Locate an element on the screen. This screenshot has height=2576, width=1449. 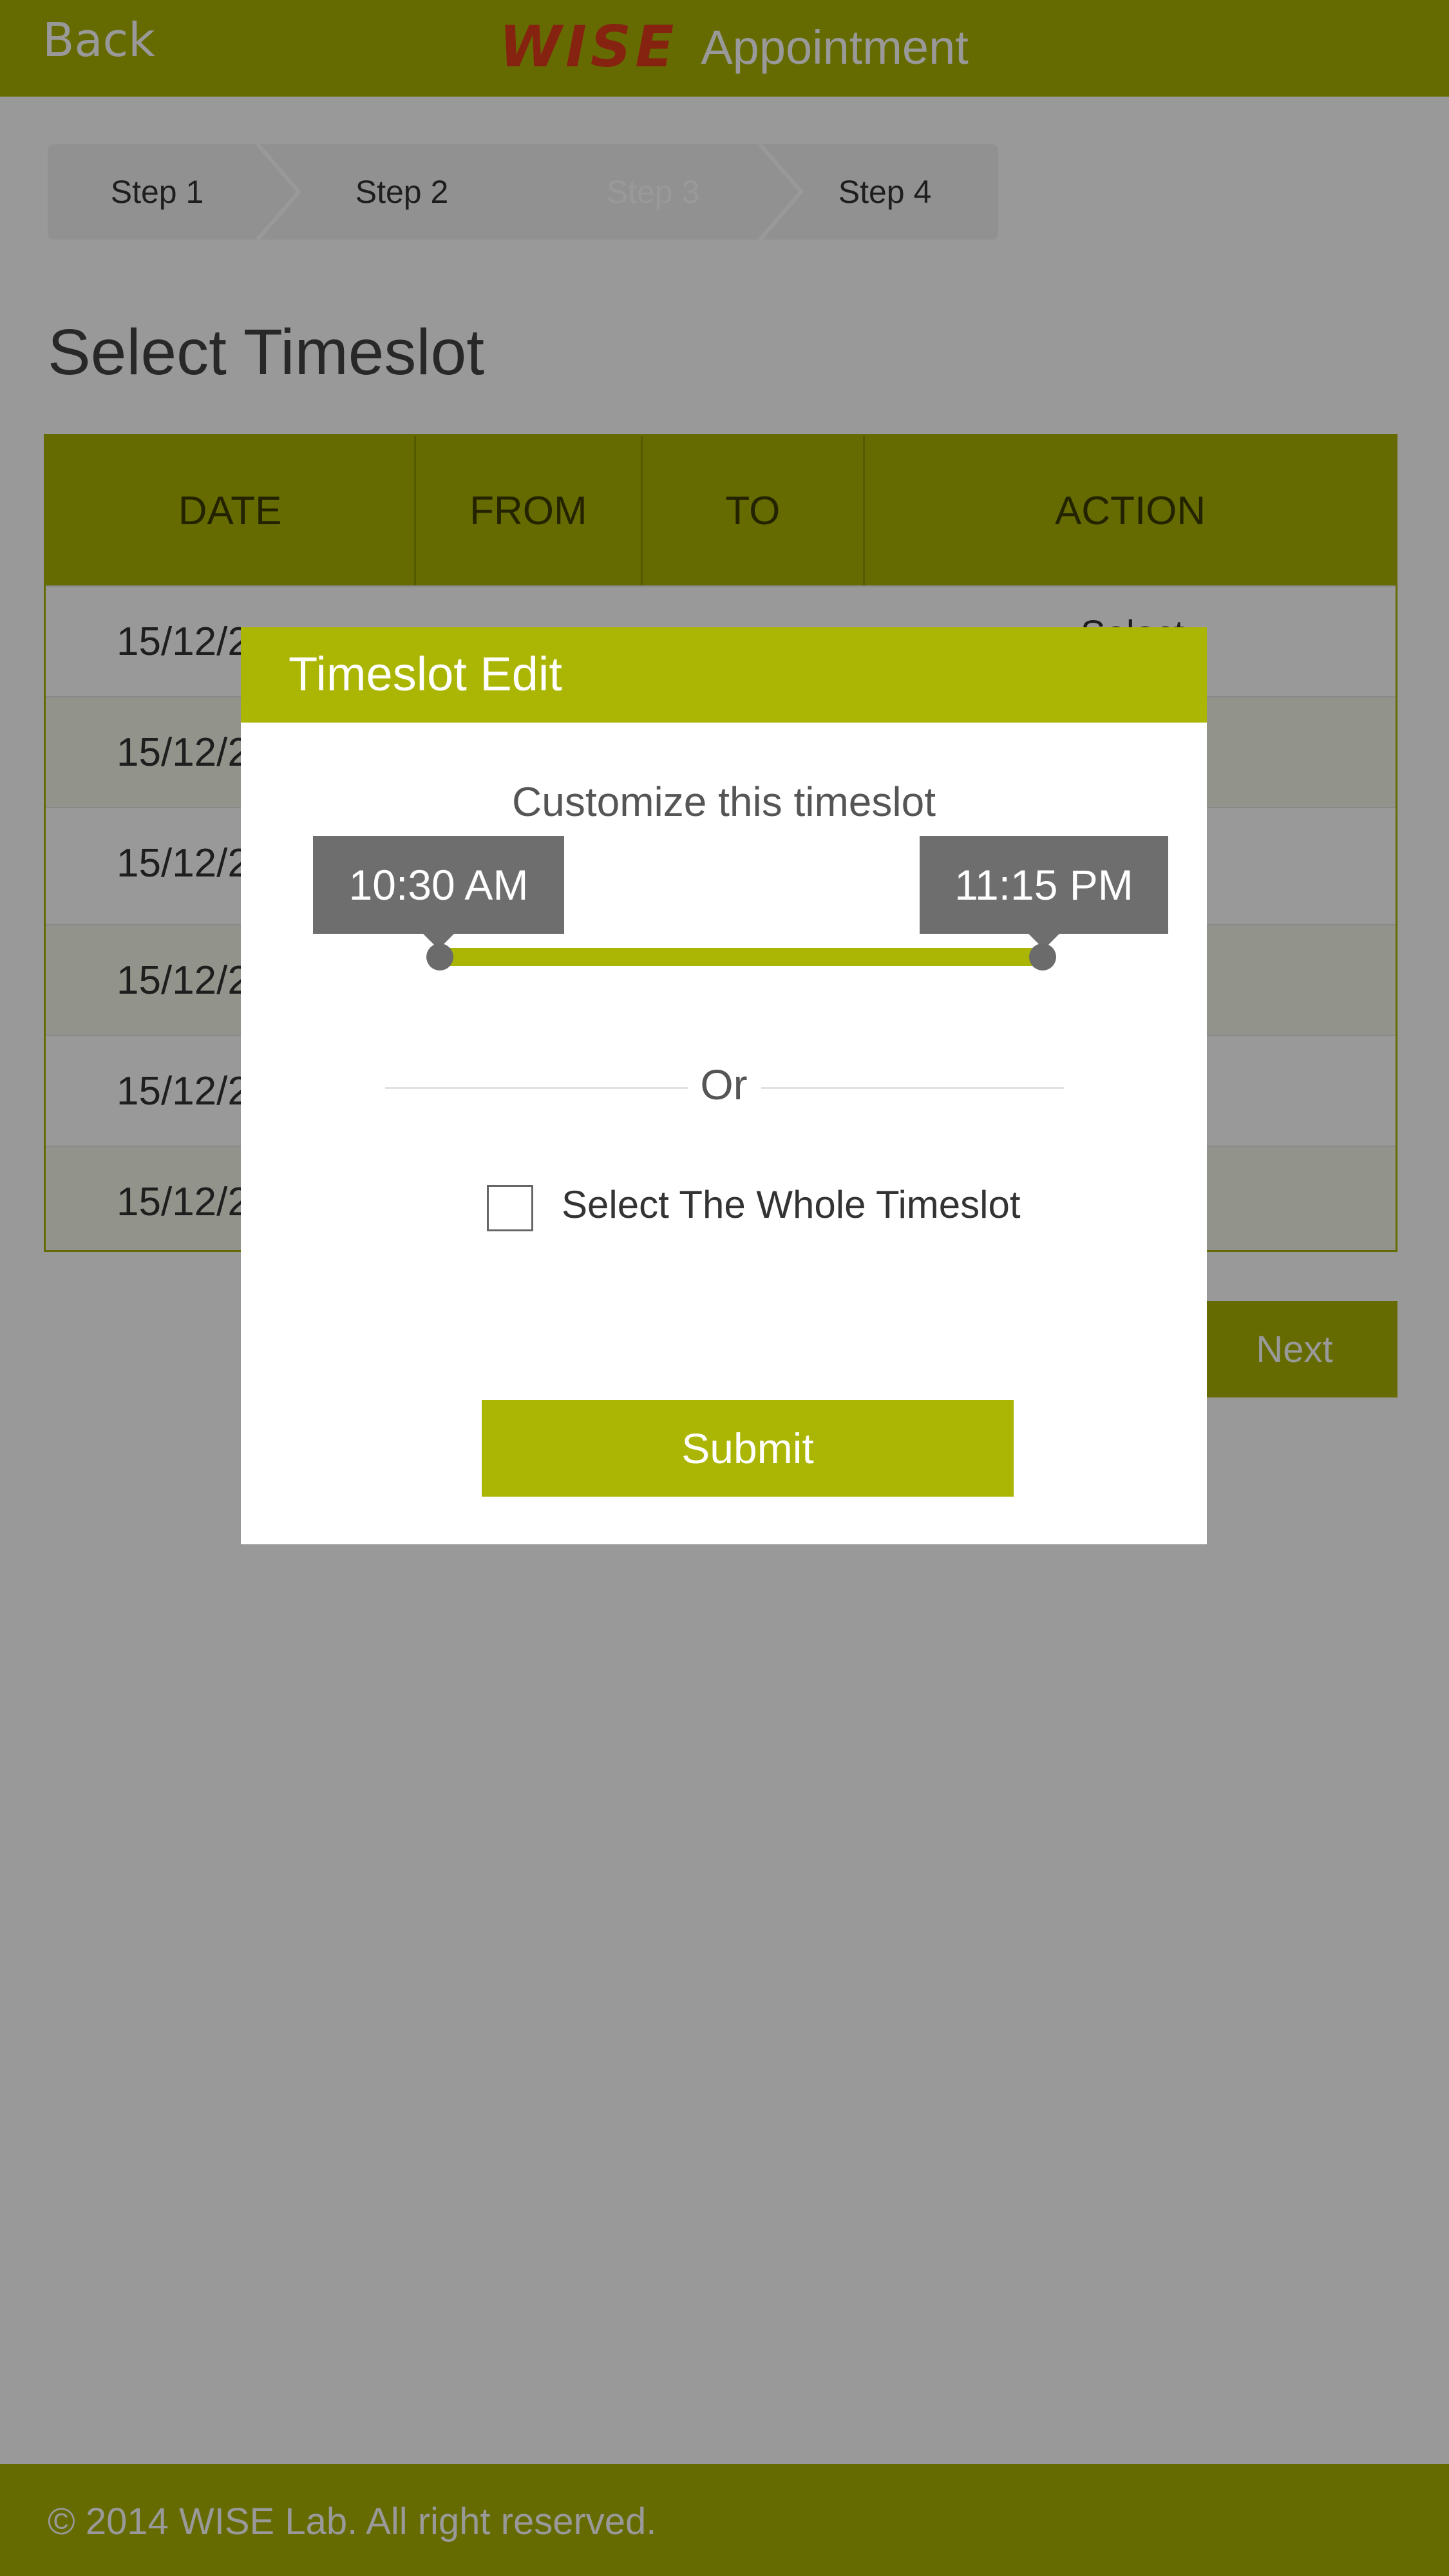
whole-timeslot-label: Select The Whole Timeslot is located at coordinates (791, 1204).